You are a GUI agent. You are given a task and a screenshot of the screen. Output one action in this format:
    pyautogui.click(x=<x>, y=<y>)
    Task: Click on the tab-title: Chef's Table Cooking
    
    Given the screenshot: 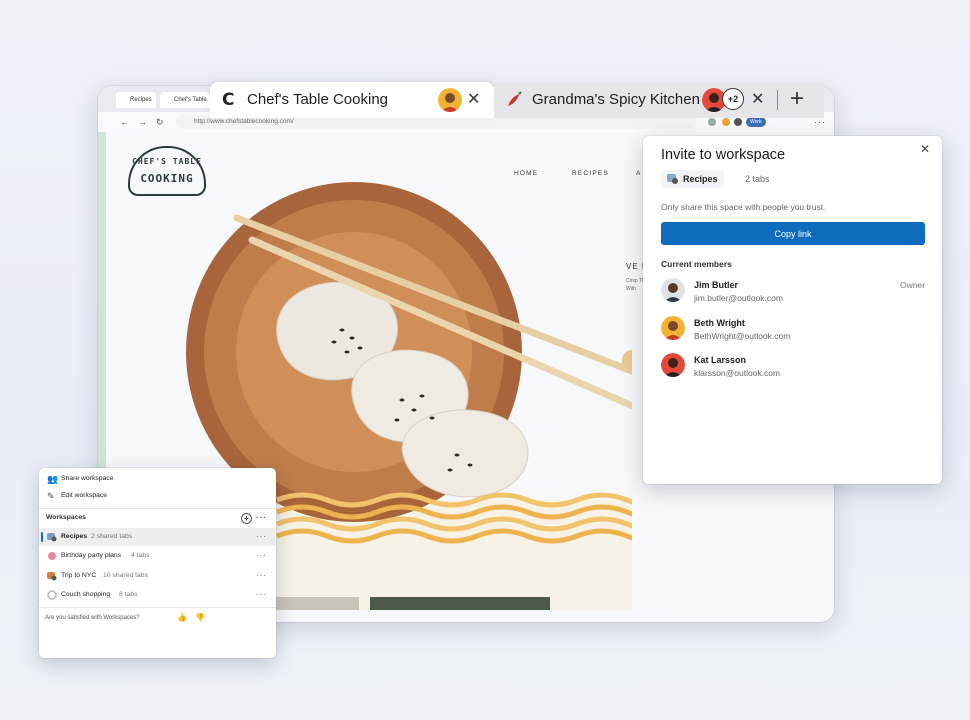 What is the action you would take?
    pyautogui.click(x=318, y=99)
    